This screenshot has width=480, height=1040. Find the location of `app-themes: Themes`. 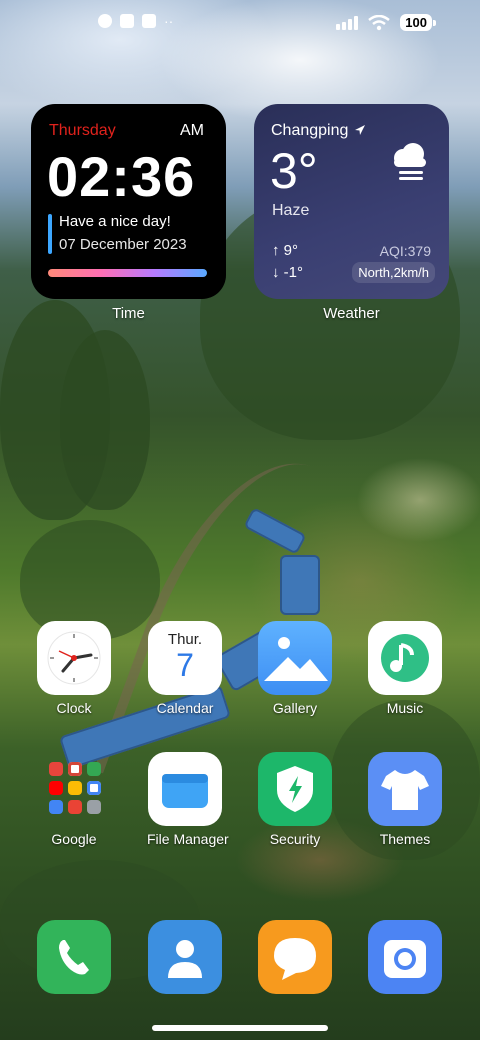

app-themes: Themes is located at coordinates (405, 799).